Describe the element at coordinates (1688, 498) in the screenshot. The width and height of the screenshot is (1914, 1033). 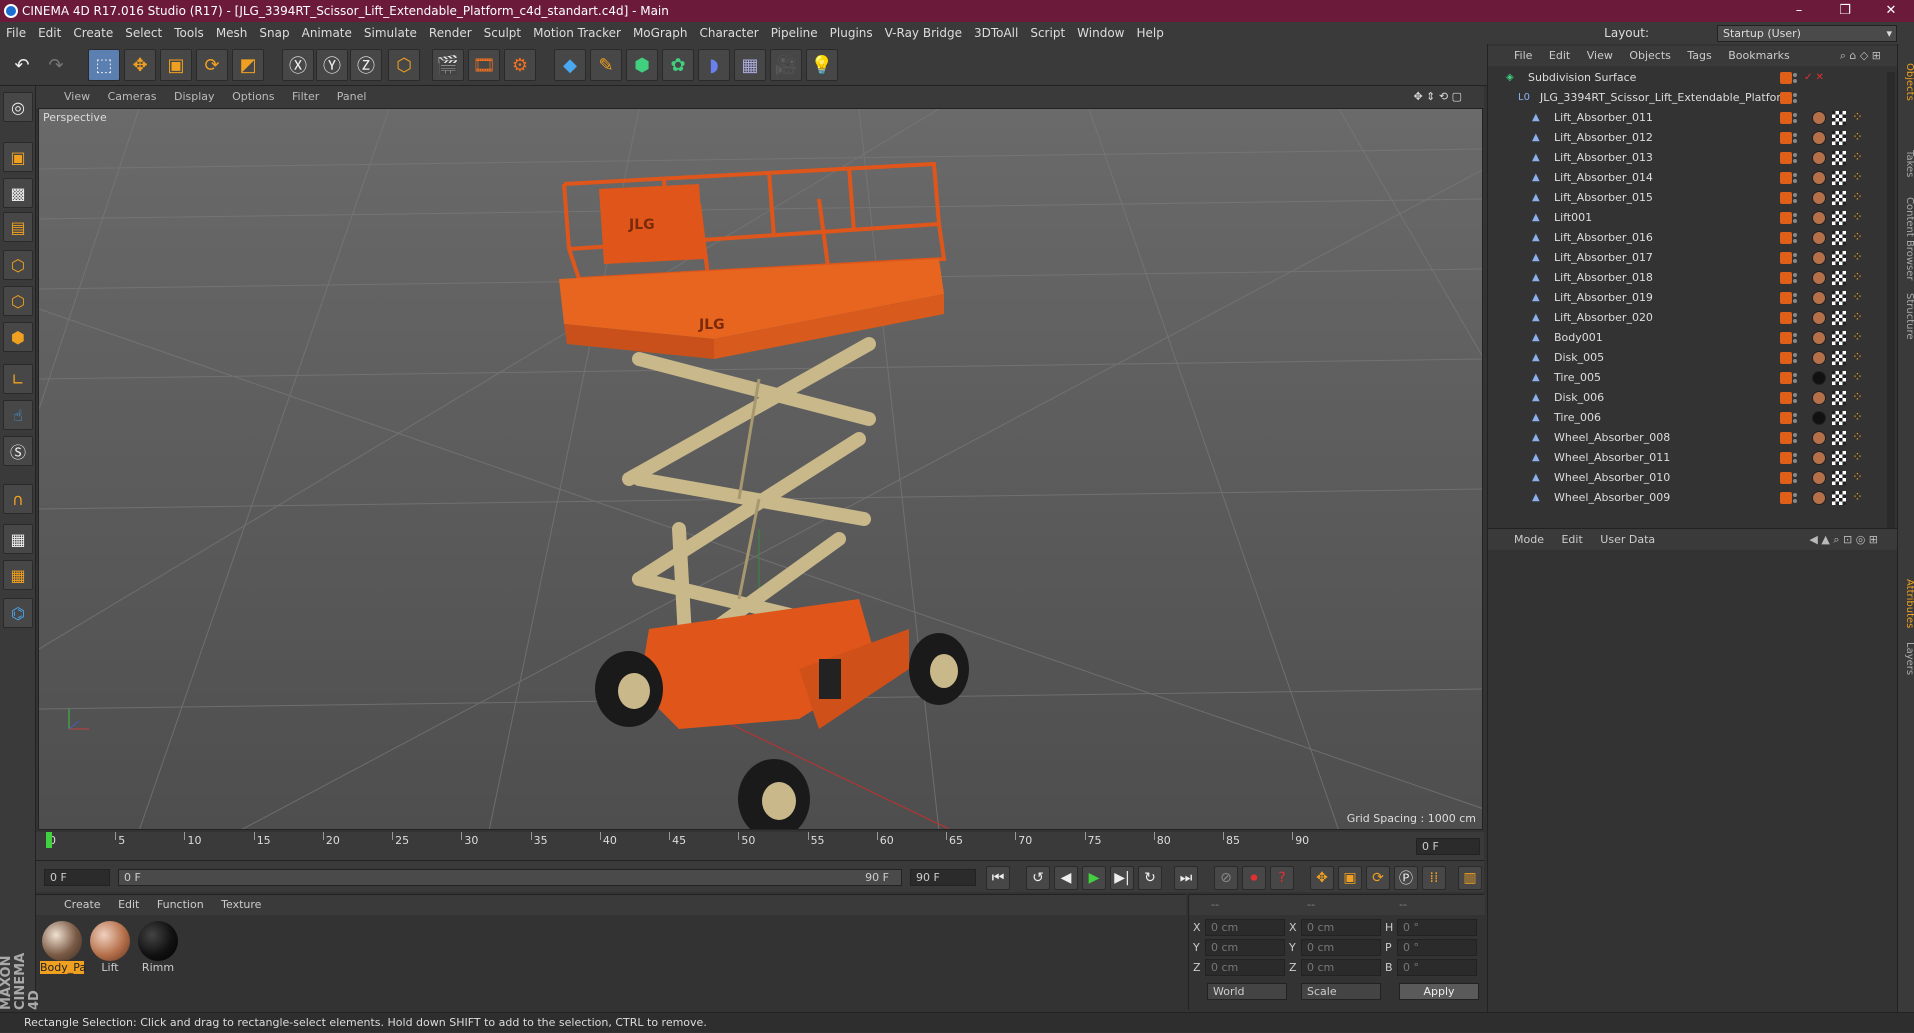
I see `object-row: ▲ Wheel_Absorber_009 ⁘` at that location.